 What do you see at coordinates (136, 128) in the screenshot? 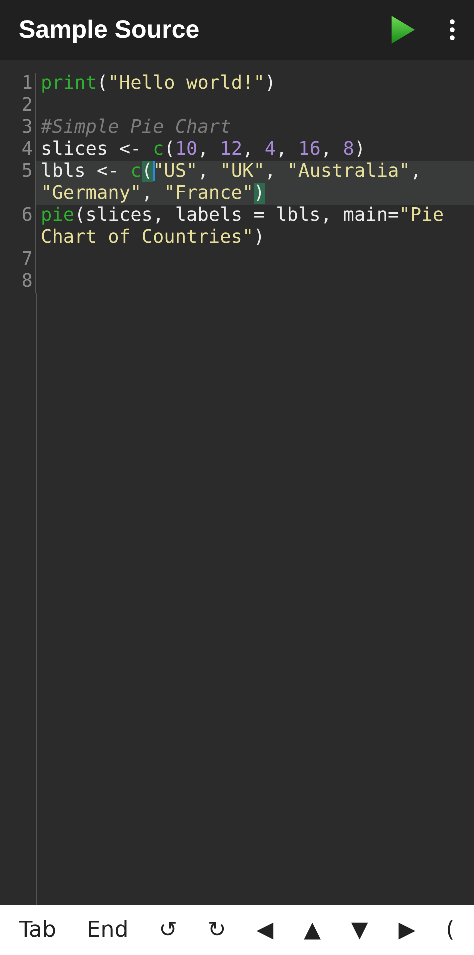
I see `code-line: #Simple Pie Chart` at bounding box center [136, 128].